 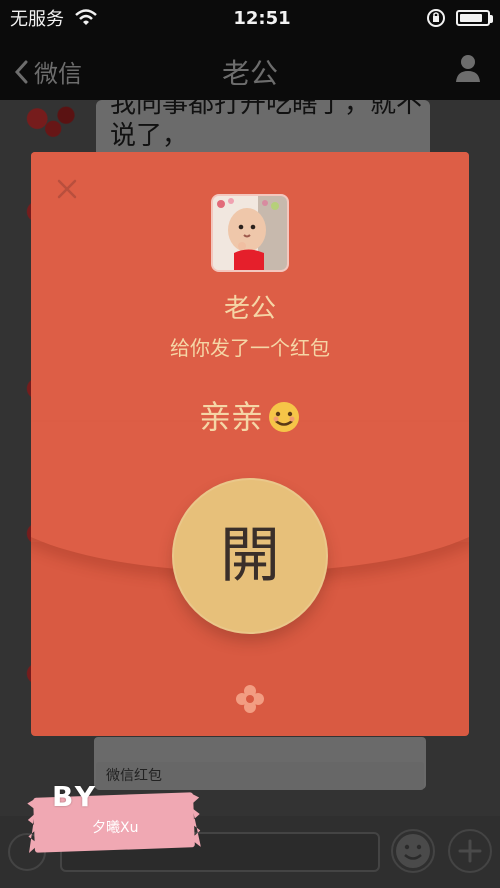 What do you see at coordinates (250, 348) in the screenshot?
I see `packet-subtitle: 给你发了一个红包` at bounding box center [250, 348].